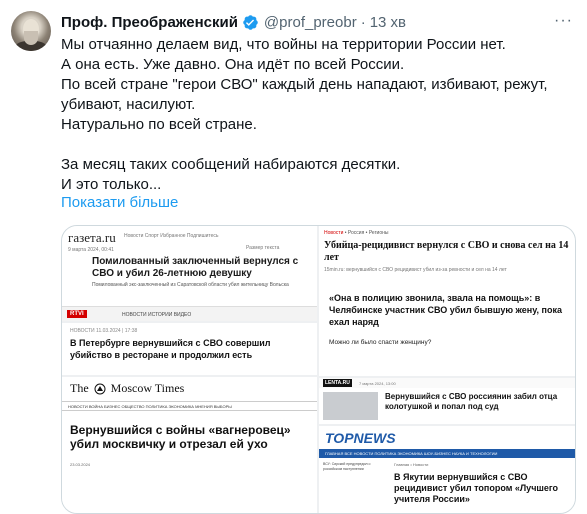 The image size is (587, 514). Describe the element at coordinates (92, 237) in the screenshot. I see `gazeta-logo: газета.ru` at that location.